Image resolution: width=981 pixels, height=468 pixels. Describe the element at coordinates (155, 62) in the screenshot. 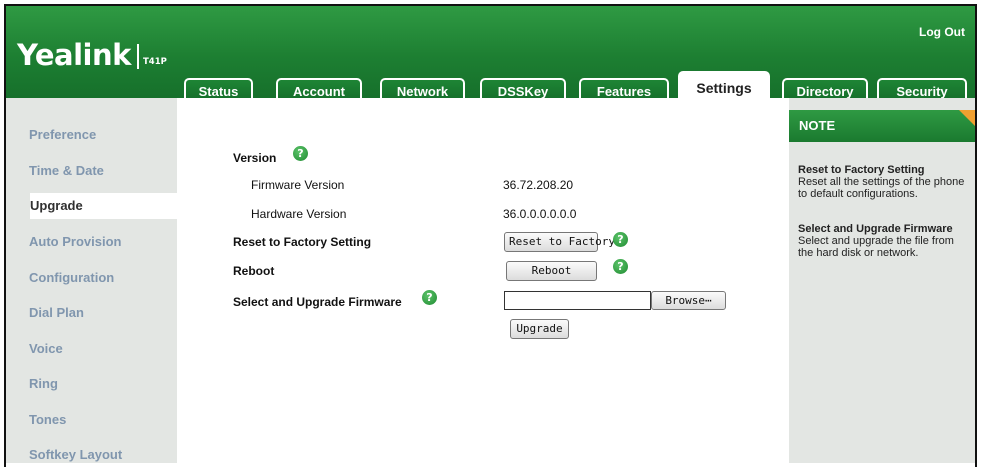

I see `model-label: T41P` at that location.